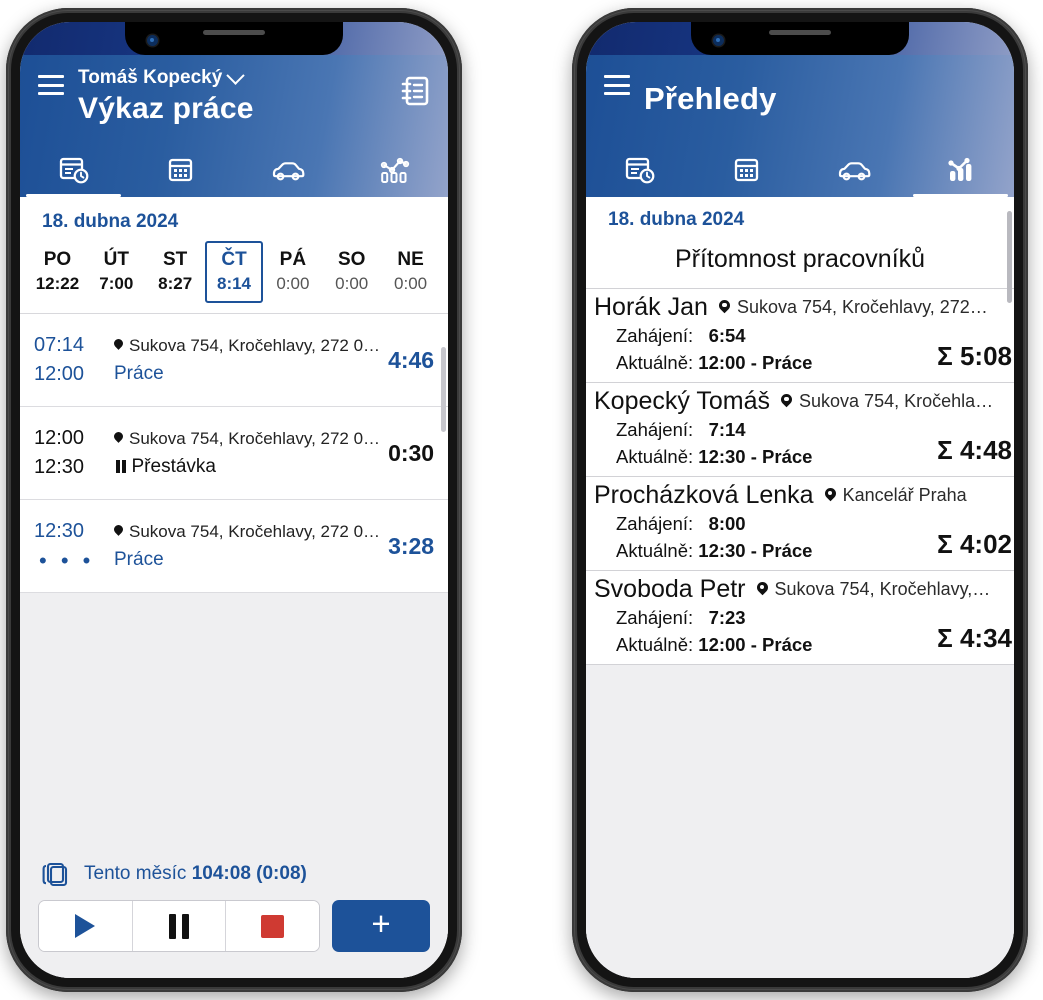 The image size is (1043, 1000). Describe the element at coordinates (175, 283) in the screenshot. I see `weekday-hours: 8:27` at that location.